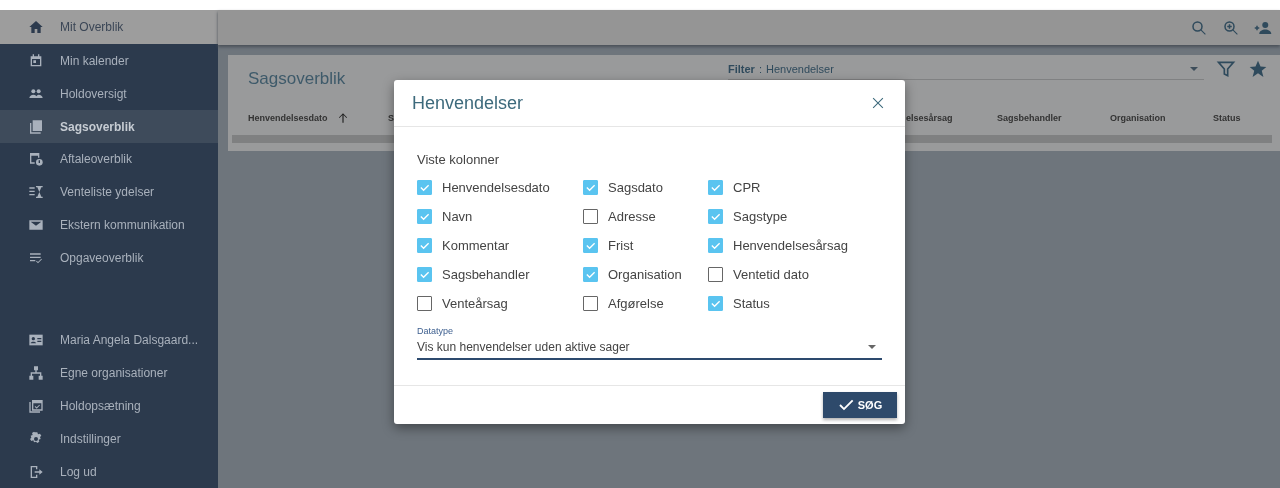 The image size is (1280, 488). What do you see at coordinates (632, 216) in the screenshot?
I see `checkbox-label: Adresse` at bounding box center [632, 216].